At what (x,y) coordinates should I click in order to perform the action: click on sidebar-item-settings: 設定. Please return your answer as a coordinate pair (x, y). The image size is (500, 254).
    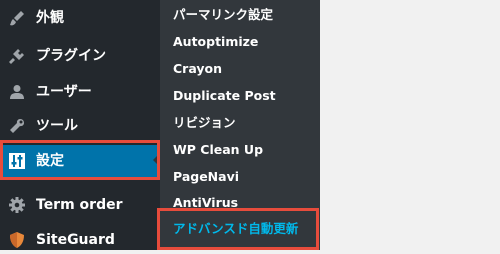
    Looking at the image, I should click on (80, 161).